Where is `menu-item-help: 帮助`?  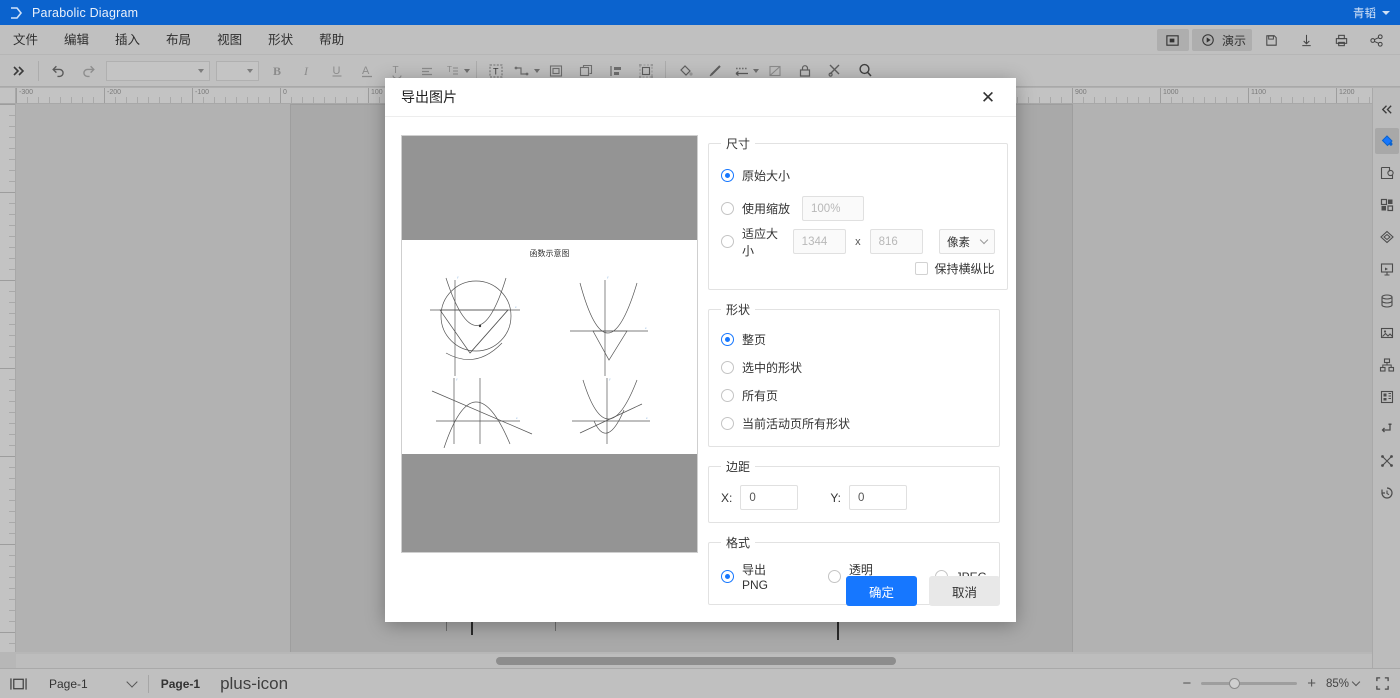 menu-item-help: 帮助 is located at coordinates (331, 40).